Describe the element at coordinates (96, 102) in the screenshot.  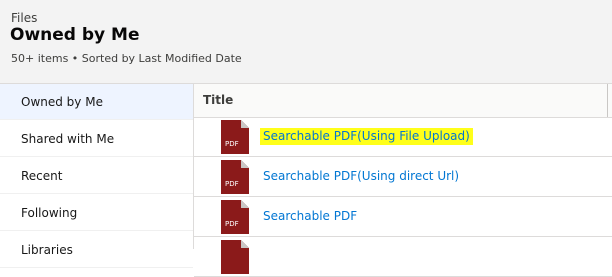
I see `sidebar-item-owned-by-me: Owned by Me` at that location.